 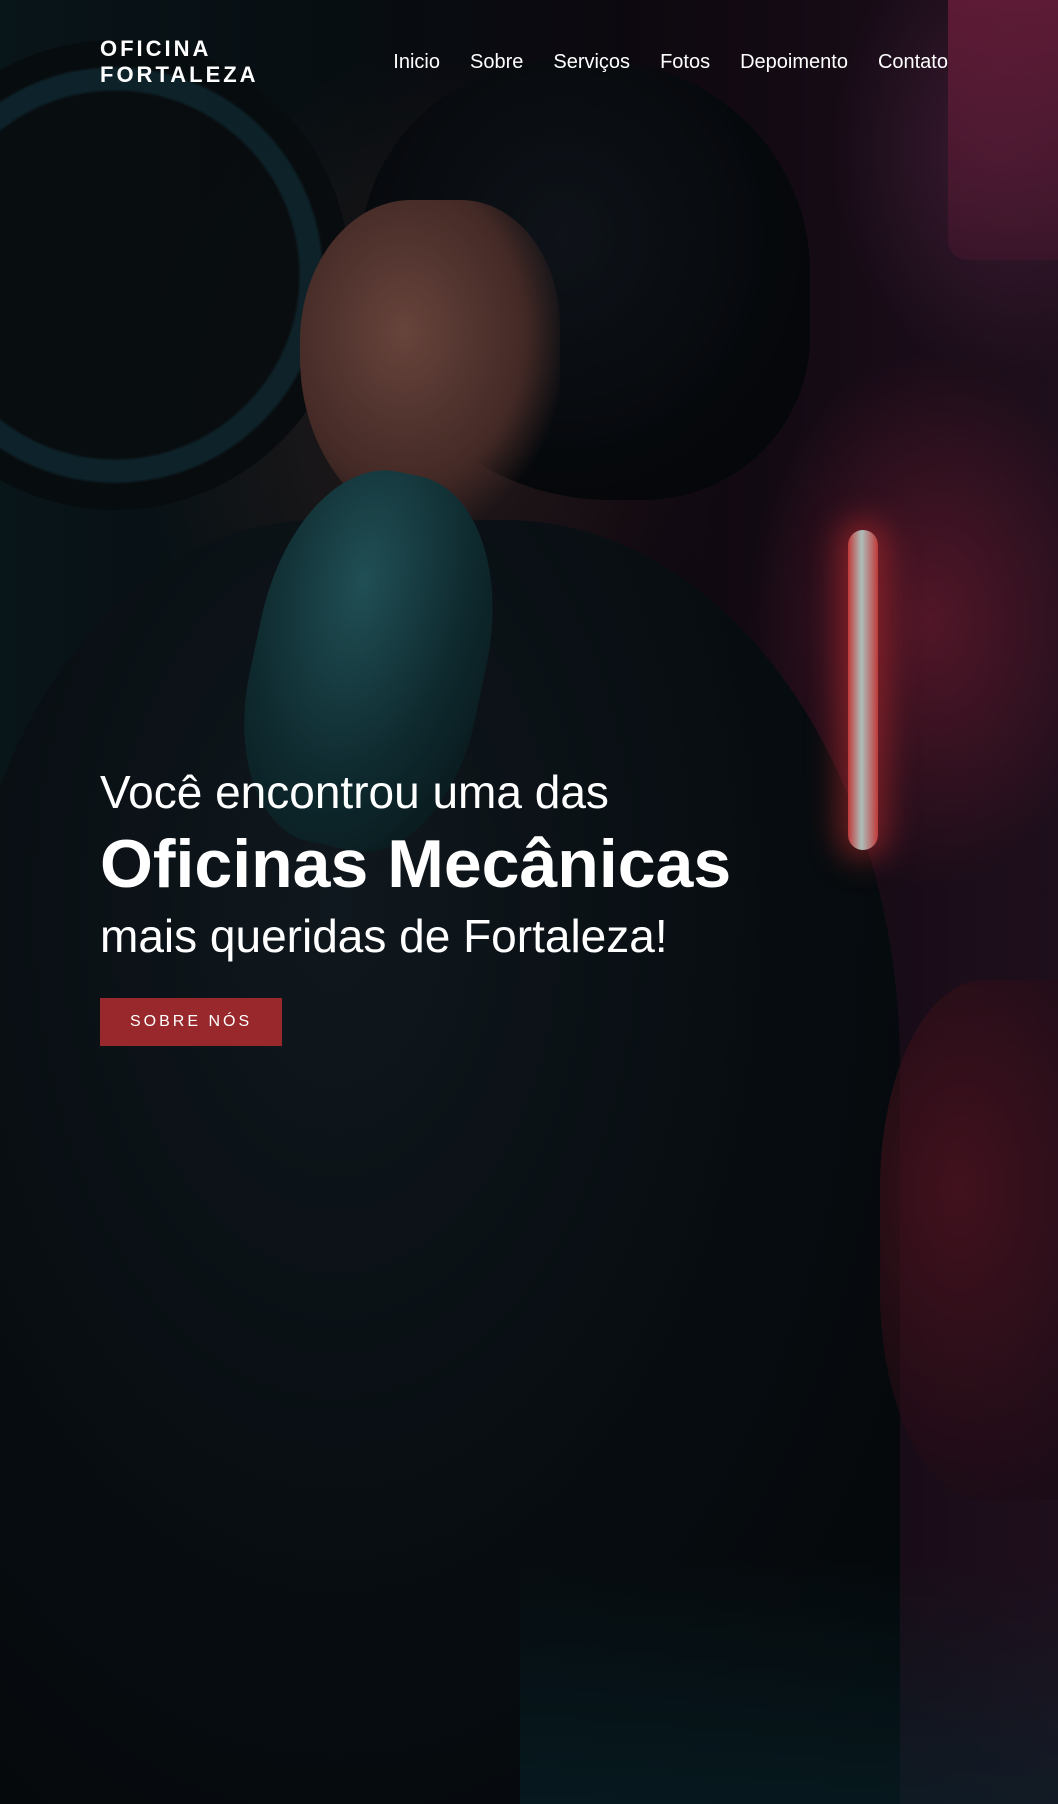 I want to click on nav-item-fotos: Fotos, so click(x=685, y=62).